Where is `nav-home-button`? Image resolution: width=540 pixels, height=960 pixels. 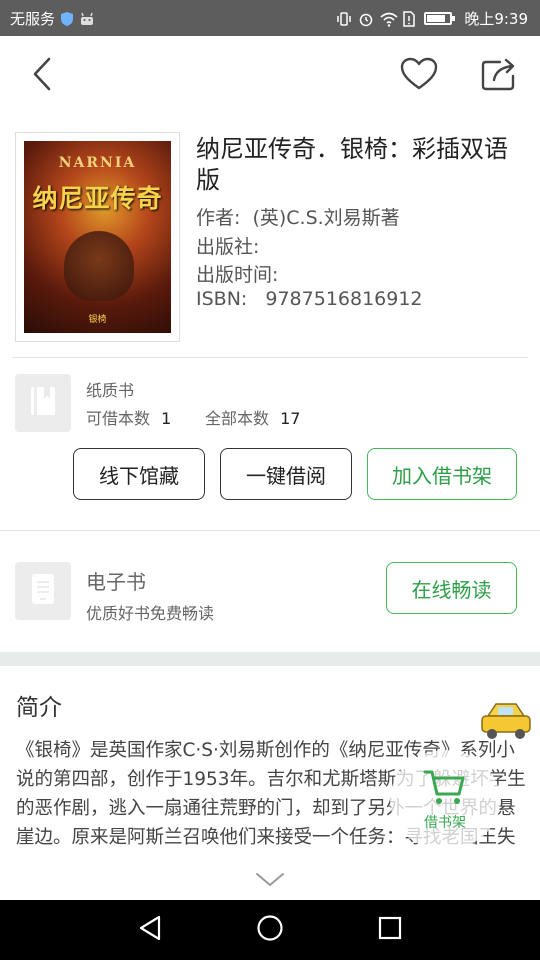 nav-home-button is located at coordinates (270, 930).